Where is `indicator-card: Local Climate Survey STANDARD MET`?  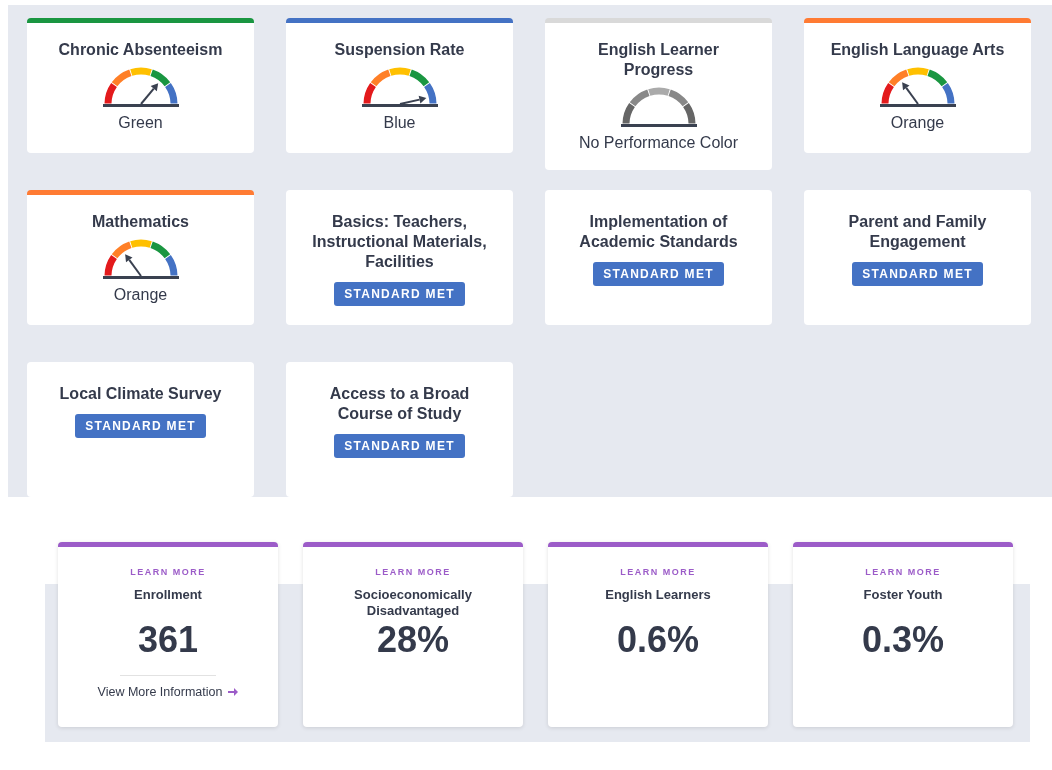
indicator-card: Local Climate Survey STANDARD MET is located at coordinates (140, 429).